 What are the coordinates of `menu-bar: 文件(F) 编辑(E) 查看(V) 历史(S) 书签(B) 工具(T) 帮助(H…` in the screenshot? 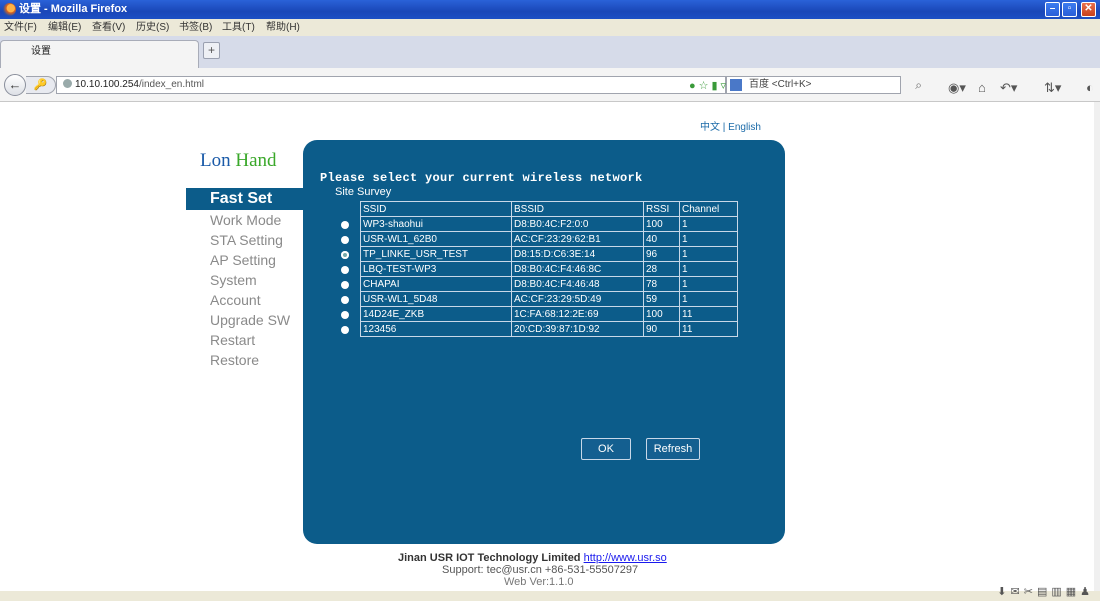 It's located at (550, 27).